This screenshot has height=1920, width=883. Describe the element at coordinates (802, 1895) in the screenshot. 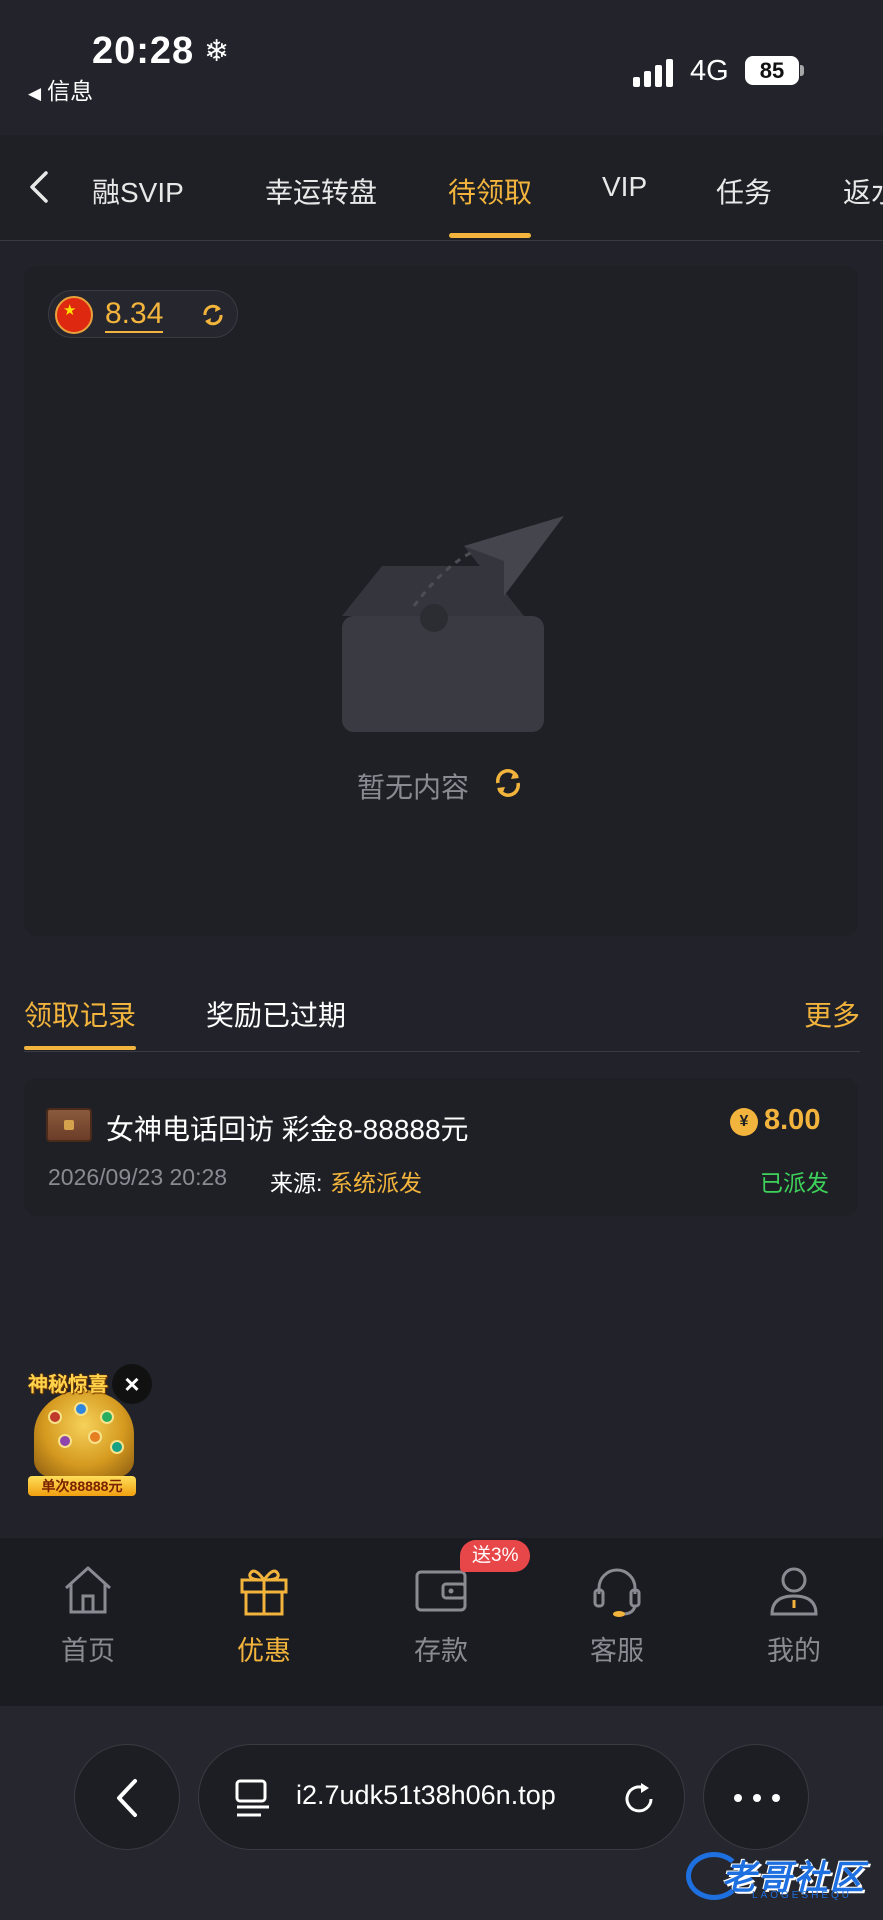

I see `watermark-subtext: LAOGESHEQU` at that location.